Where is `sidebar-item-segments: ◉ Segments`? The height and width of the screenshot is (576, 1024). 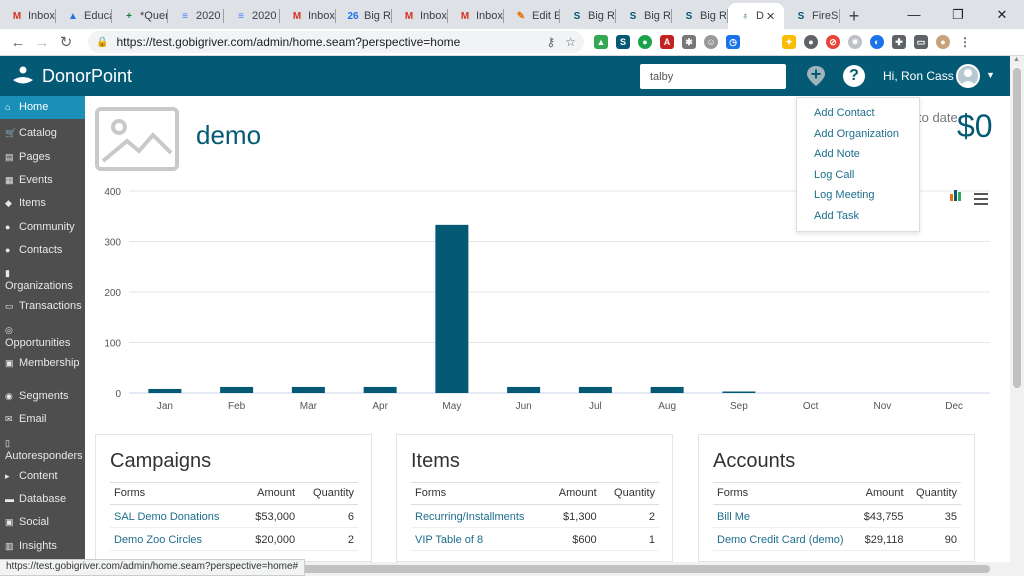
sidebar-item-segments: ◉ Segments is located at coordinates (42, 396).